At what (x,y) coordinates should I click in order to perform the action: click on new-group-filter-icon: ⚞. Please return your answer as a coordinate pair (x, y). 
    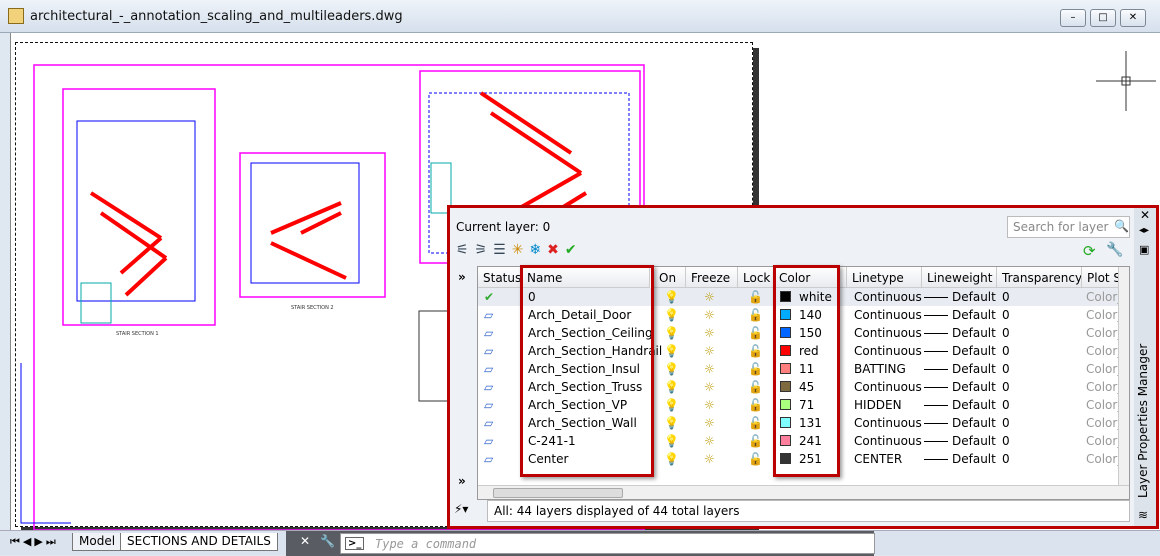
    Looking at the image, I should click on (484, 250).